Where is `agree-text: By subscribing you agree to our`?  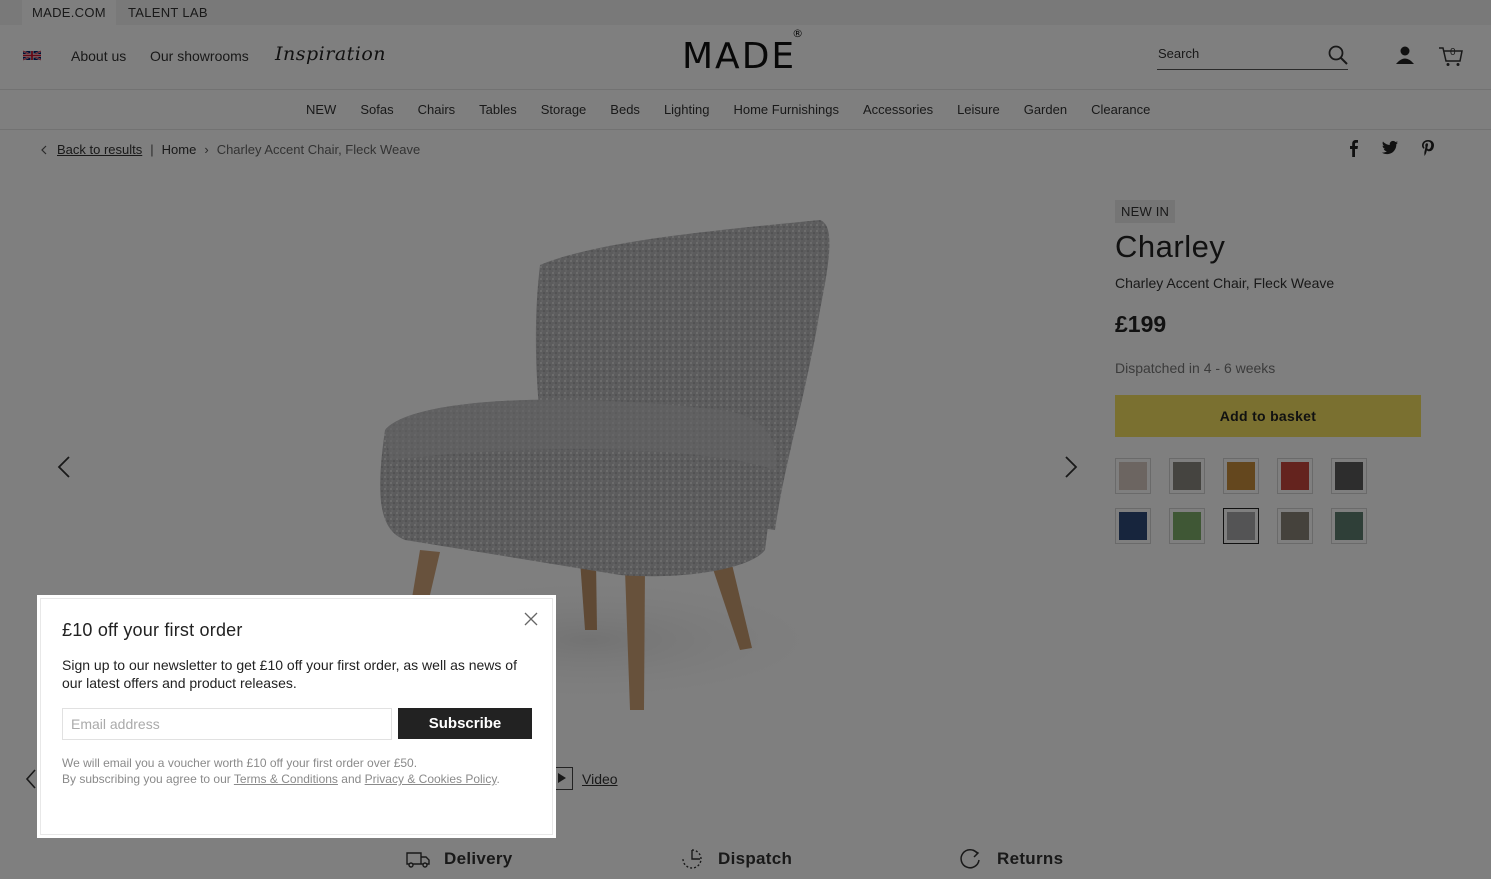 agree-text: By subscribing you agree to our is located at coordinates (148, 779).